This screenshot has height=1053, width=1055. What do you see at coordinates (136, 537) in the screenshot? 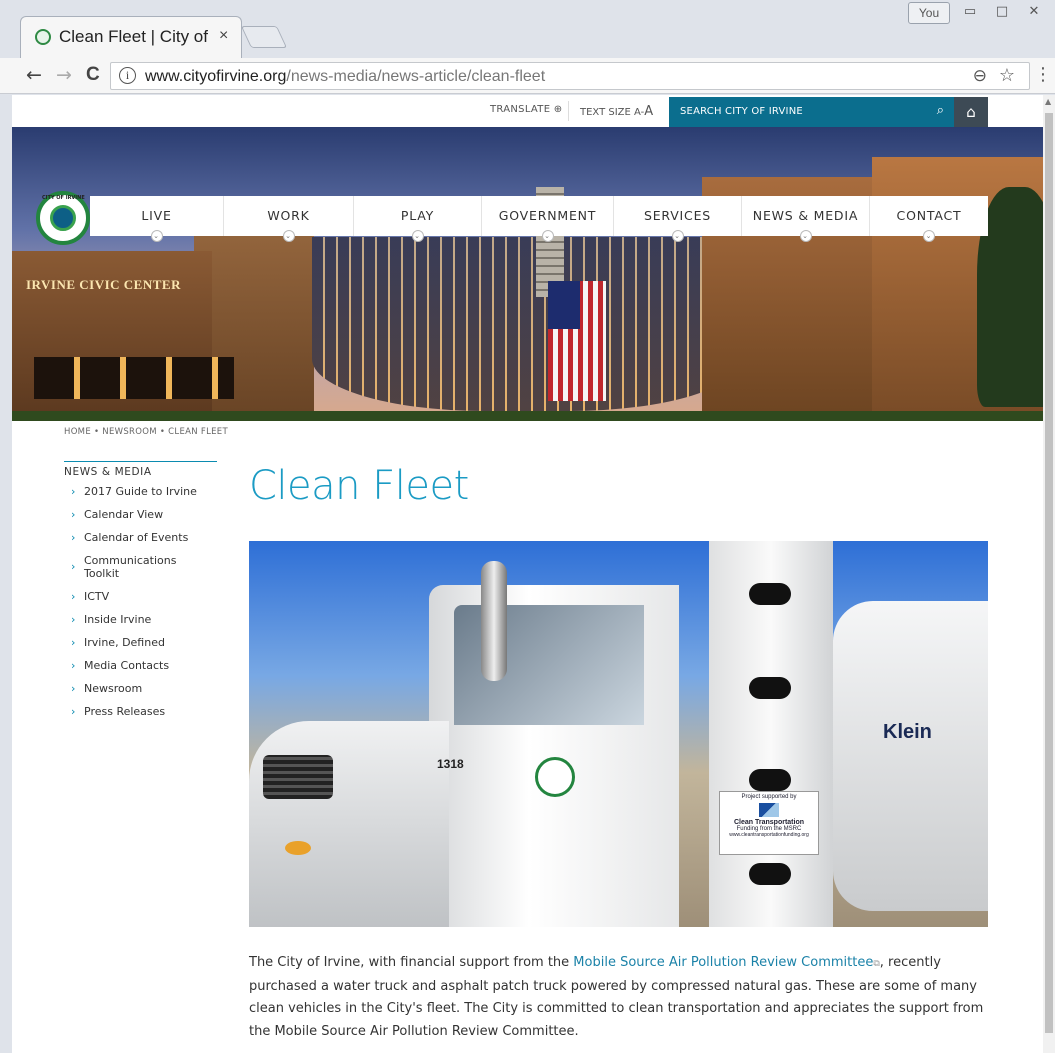
I see `sidebar-item-label: Calendar of Events` at bounding box center [136, 537].